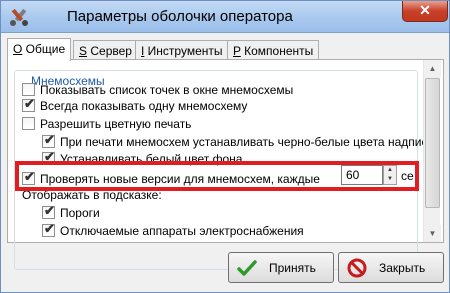 The width and height of the screenshot is (450, 293). I want to click on option-label: Разрешить цветную печать, so click(116, 124).